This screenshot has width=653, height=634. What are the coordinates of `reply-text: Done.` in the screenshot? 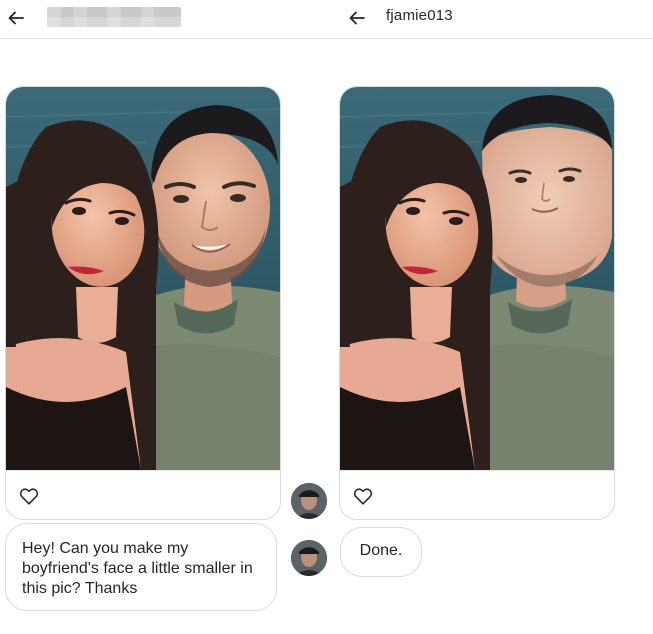 It's located at (381, 550).